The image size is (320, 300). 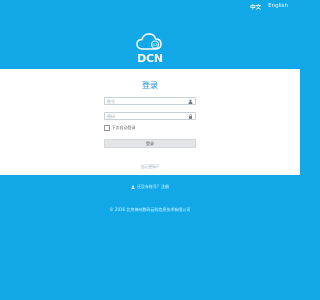 I want to click on remember-me: 下次自动登录, so click(x=120, y=128).